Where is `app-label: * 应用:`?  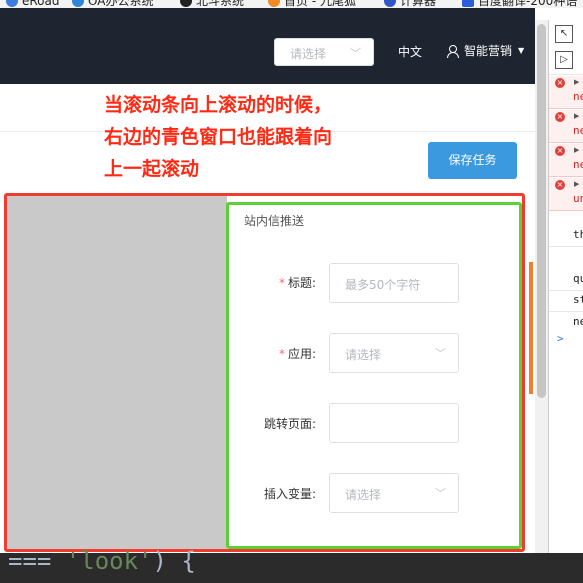
app-label: * 应用: is located at coordinates (276, 353).